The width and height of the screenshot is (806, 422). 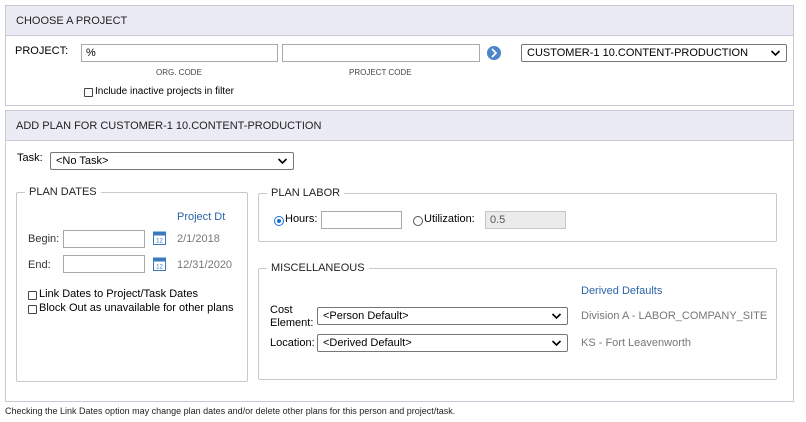 I want to click on project-select-value: CUSTOMER-1 10.CONTENT-PRODUCTION, so click(x=638, y=53).